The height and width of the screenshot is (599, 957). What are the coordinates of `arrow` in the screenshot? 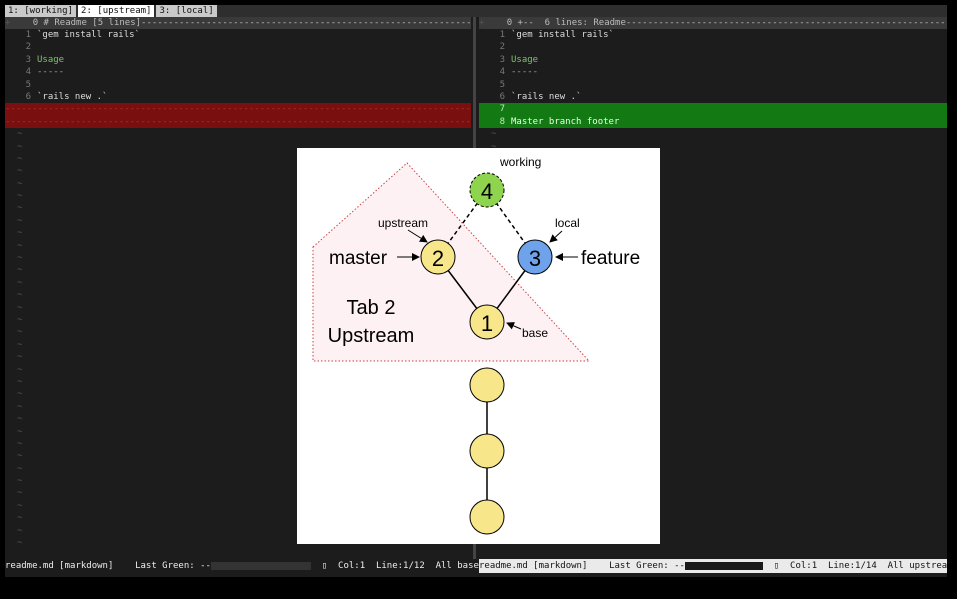 It's located at (556, 236).